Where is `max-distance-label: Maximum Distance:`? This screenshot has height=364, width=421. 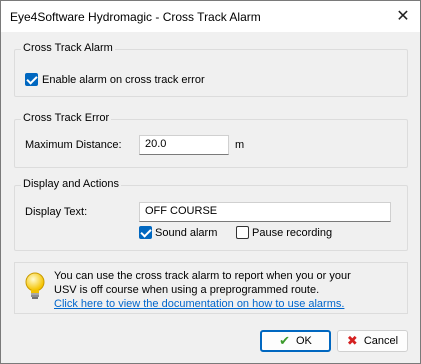
max-distance-label: Maximum Distance: is located at coordinates (73, 145).